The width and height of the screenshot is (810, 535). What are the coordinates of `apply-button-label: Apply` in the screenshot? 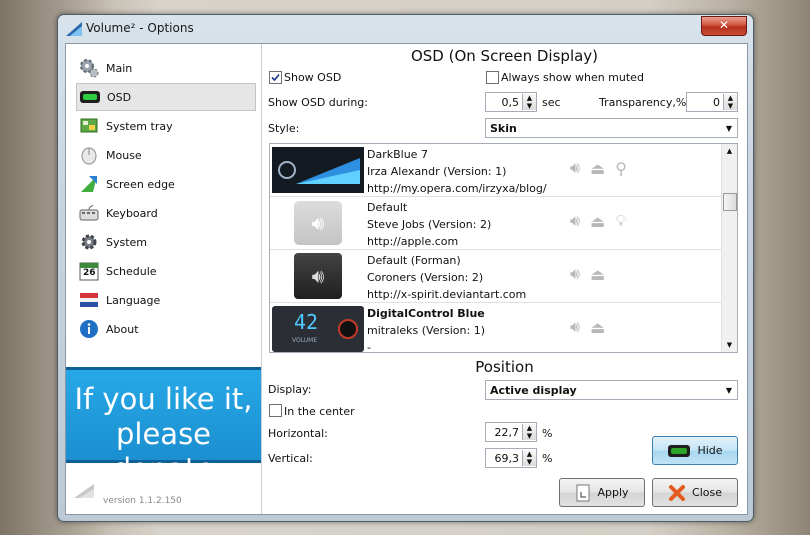 It's located at (613, 492).